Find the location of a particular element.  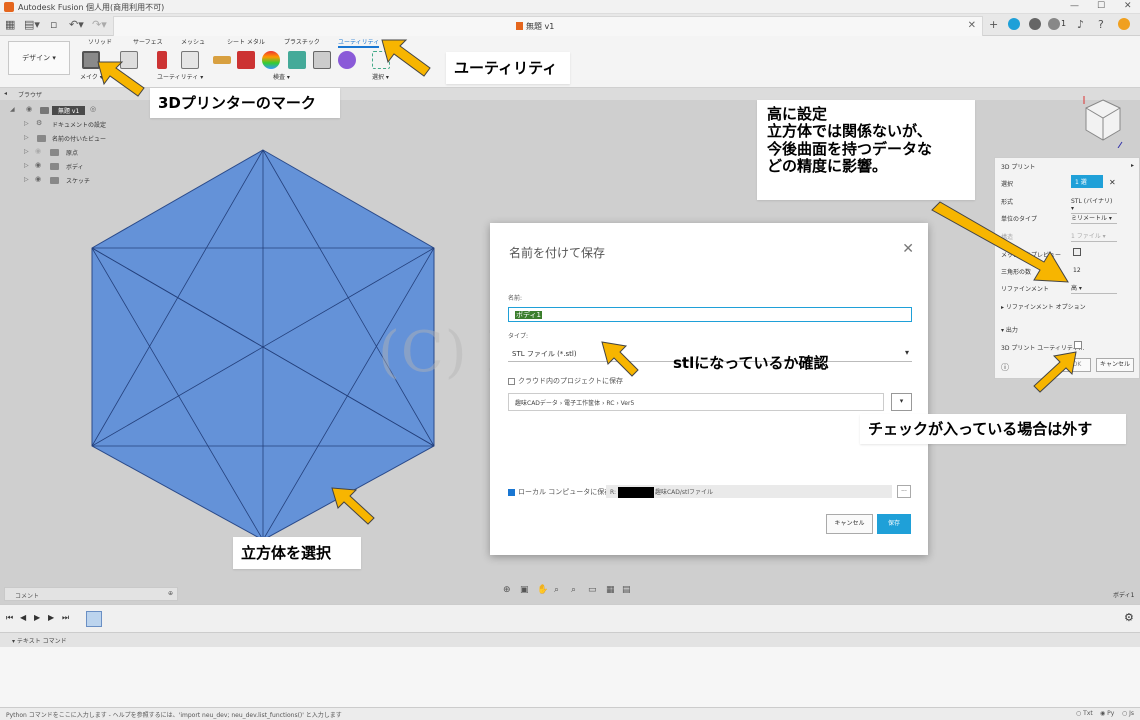

arrow-to-utility-icon is located at coordinates (406, 58).